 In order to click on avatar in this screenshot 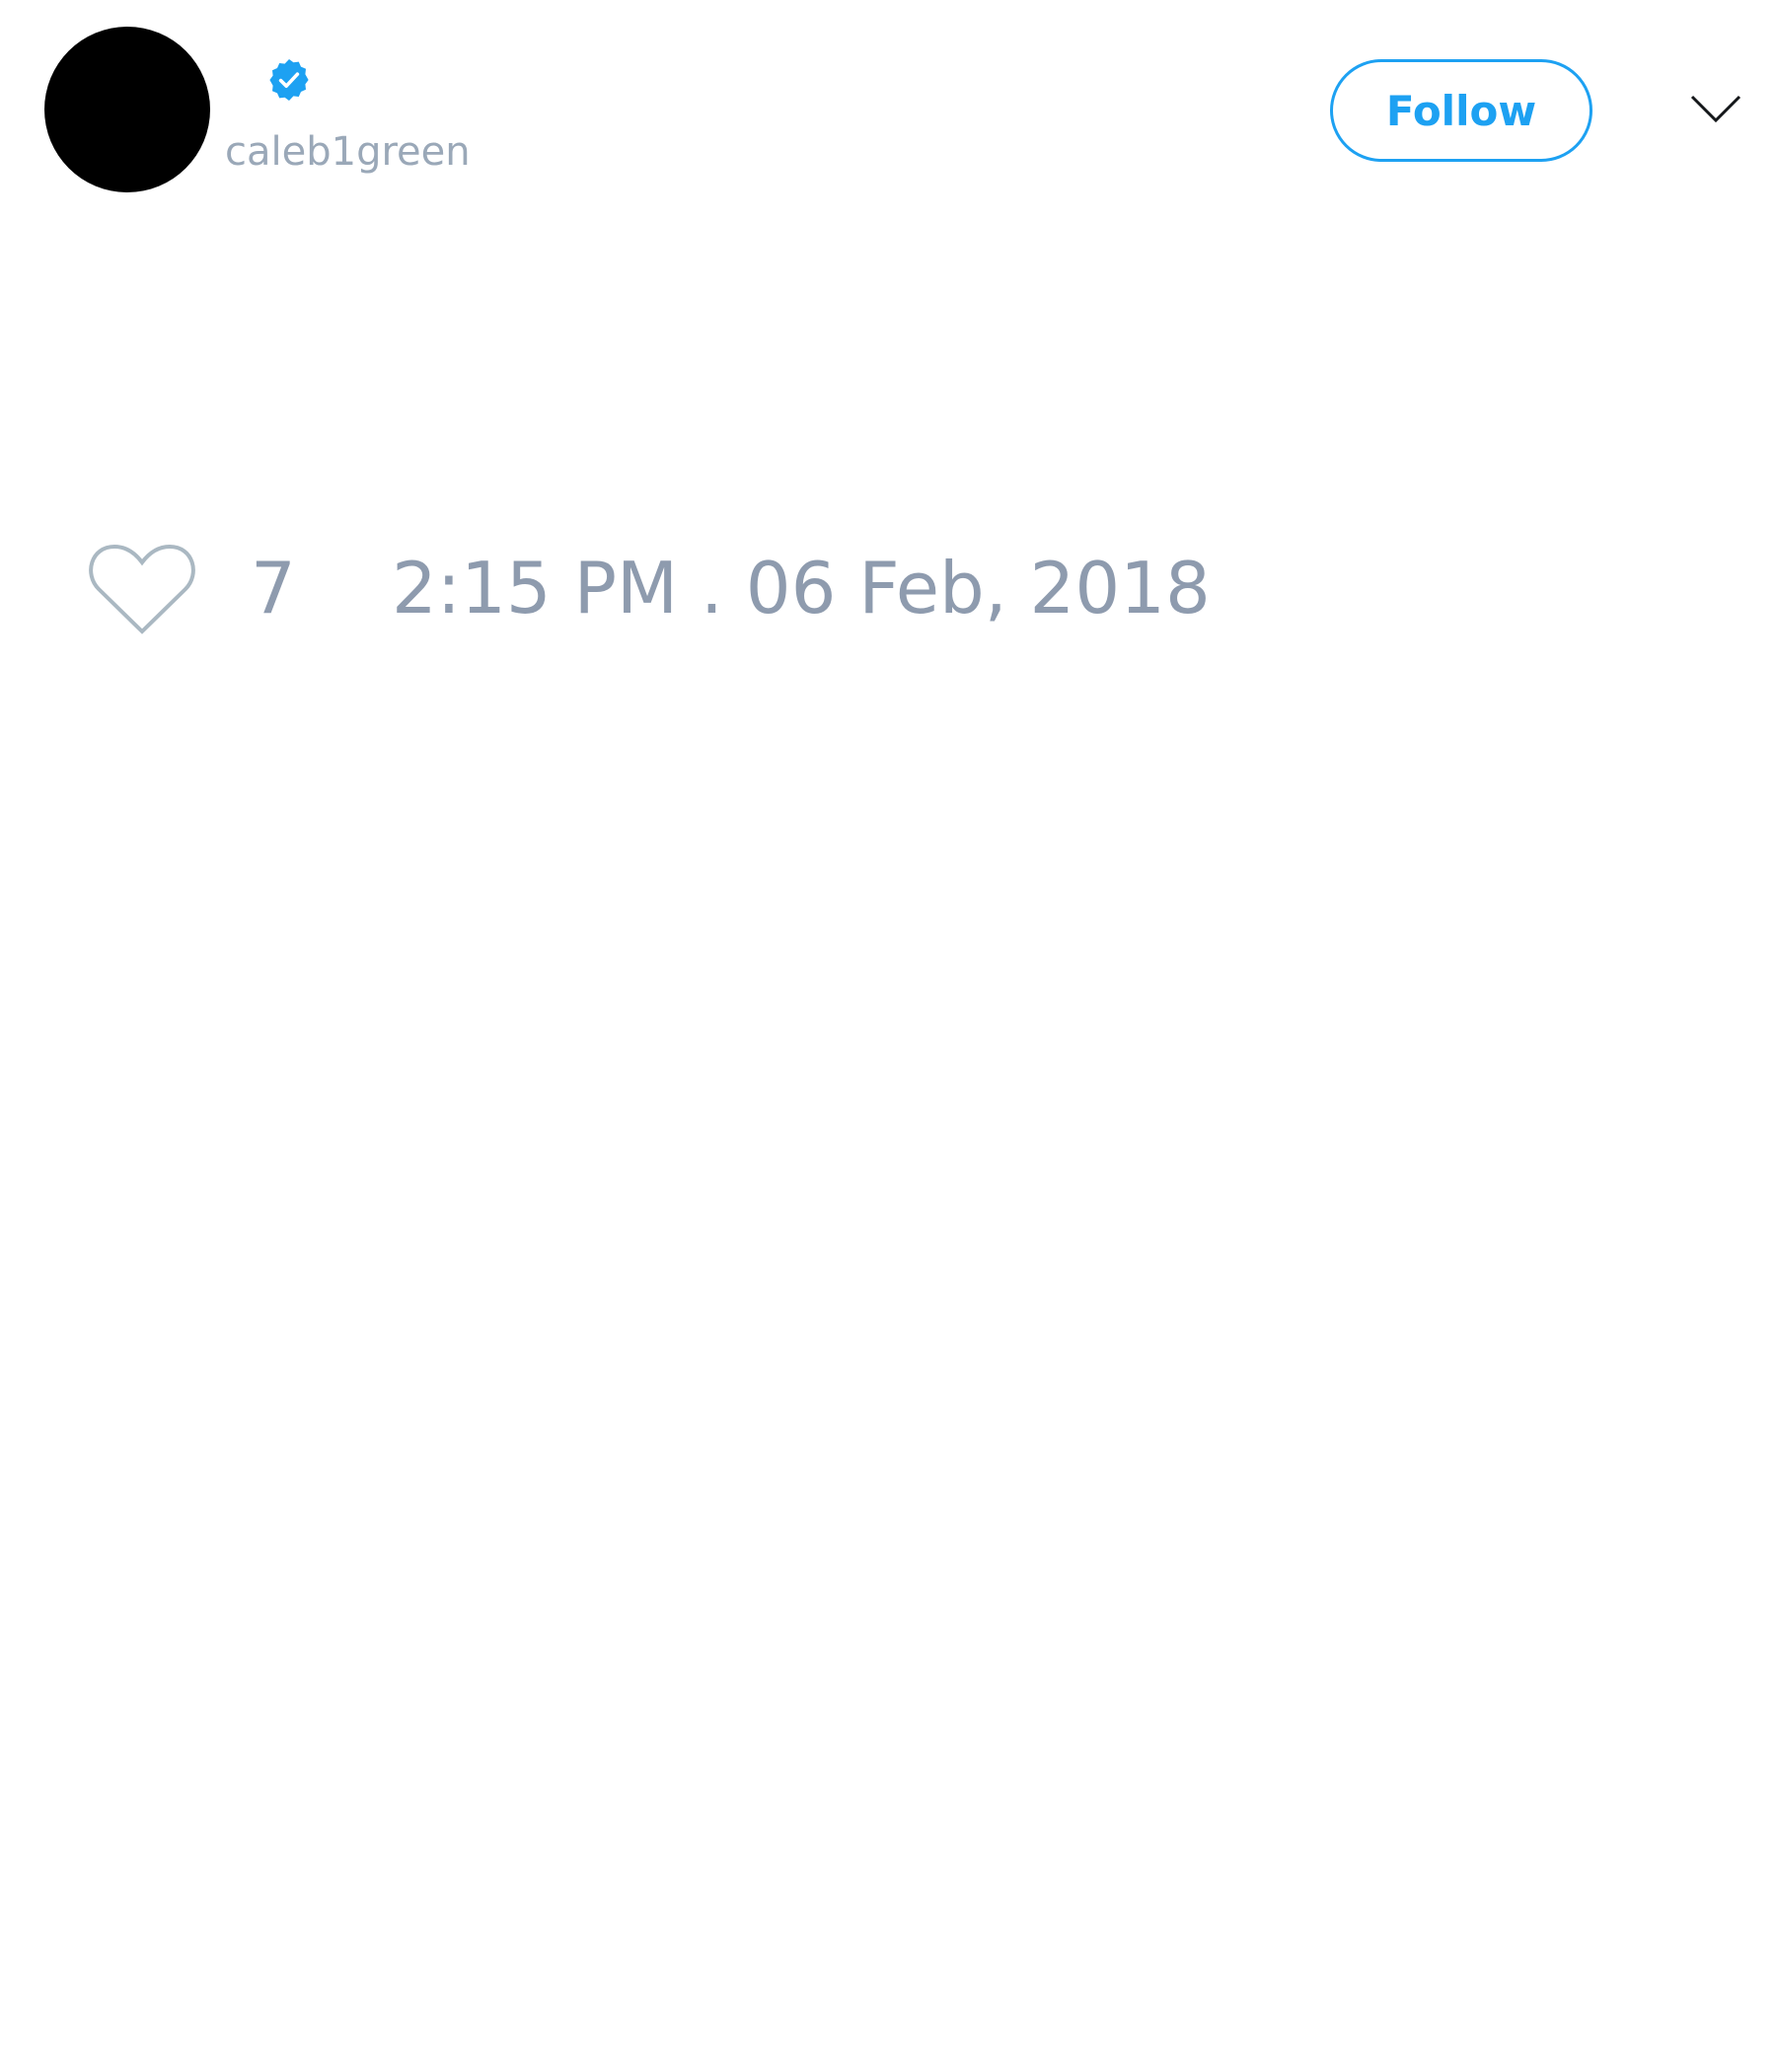, I will do `click(127, 110)`.